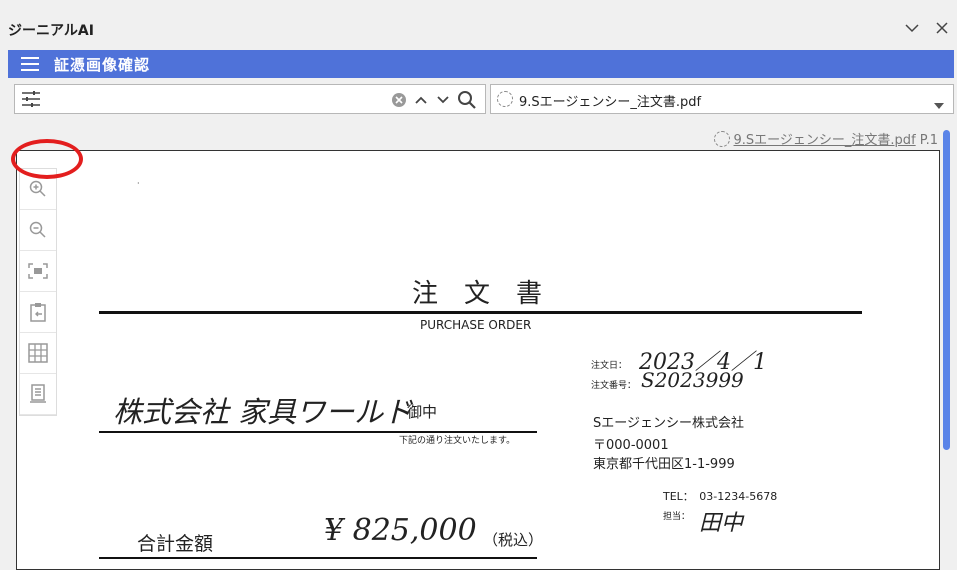 This screenshot has height=570, width=957. I want to click on address: 東京都千代田区1-1-999, so click(664, 464).